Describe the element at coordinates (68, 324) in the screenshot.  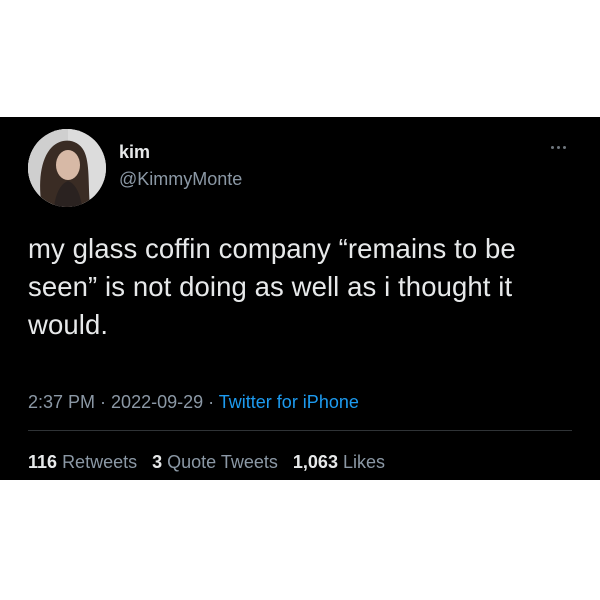
I see `tweet-text-line: would.` at that location.